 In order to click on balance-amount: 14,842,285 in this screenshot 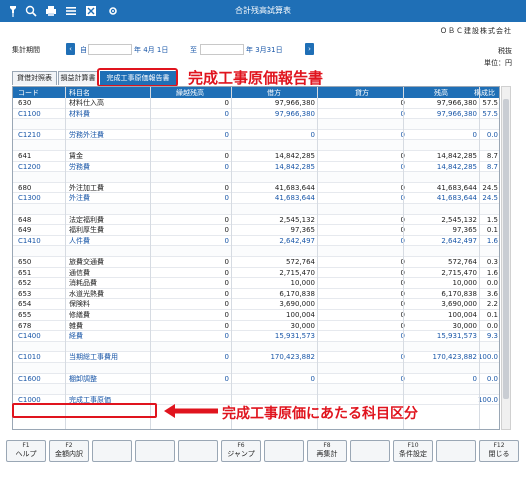, I will do `click(456, 156)`.